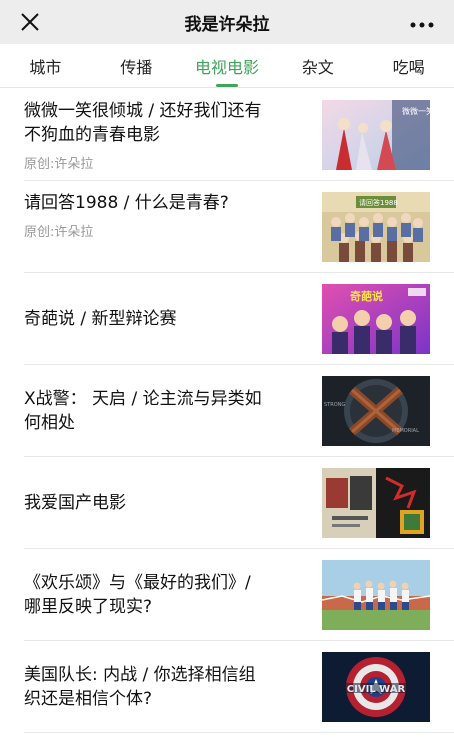 This screenshot has width=454, height=743. I want to click on tab-media: 传播, so click(136, 65).